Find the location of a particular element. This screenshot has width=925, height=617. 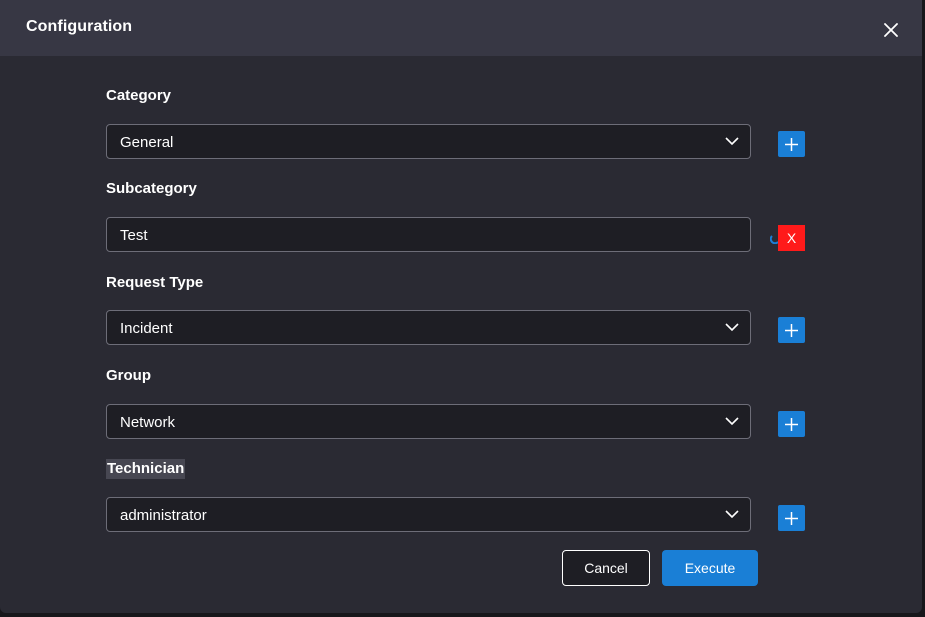

add-category-button is located at coordinates (791, 144).